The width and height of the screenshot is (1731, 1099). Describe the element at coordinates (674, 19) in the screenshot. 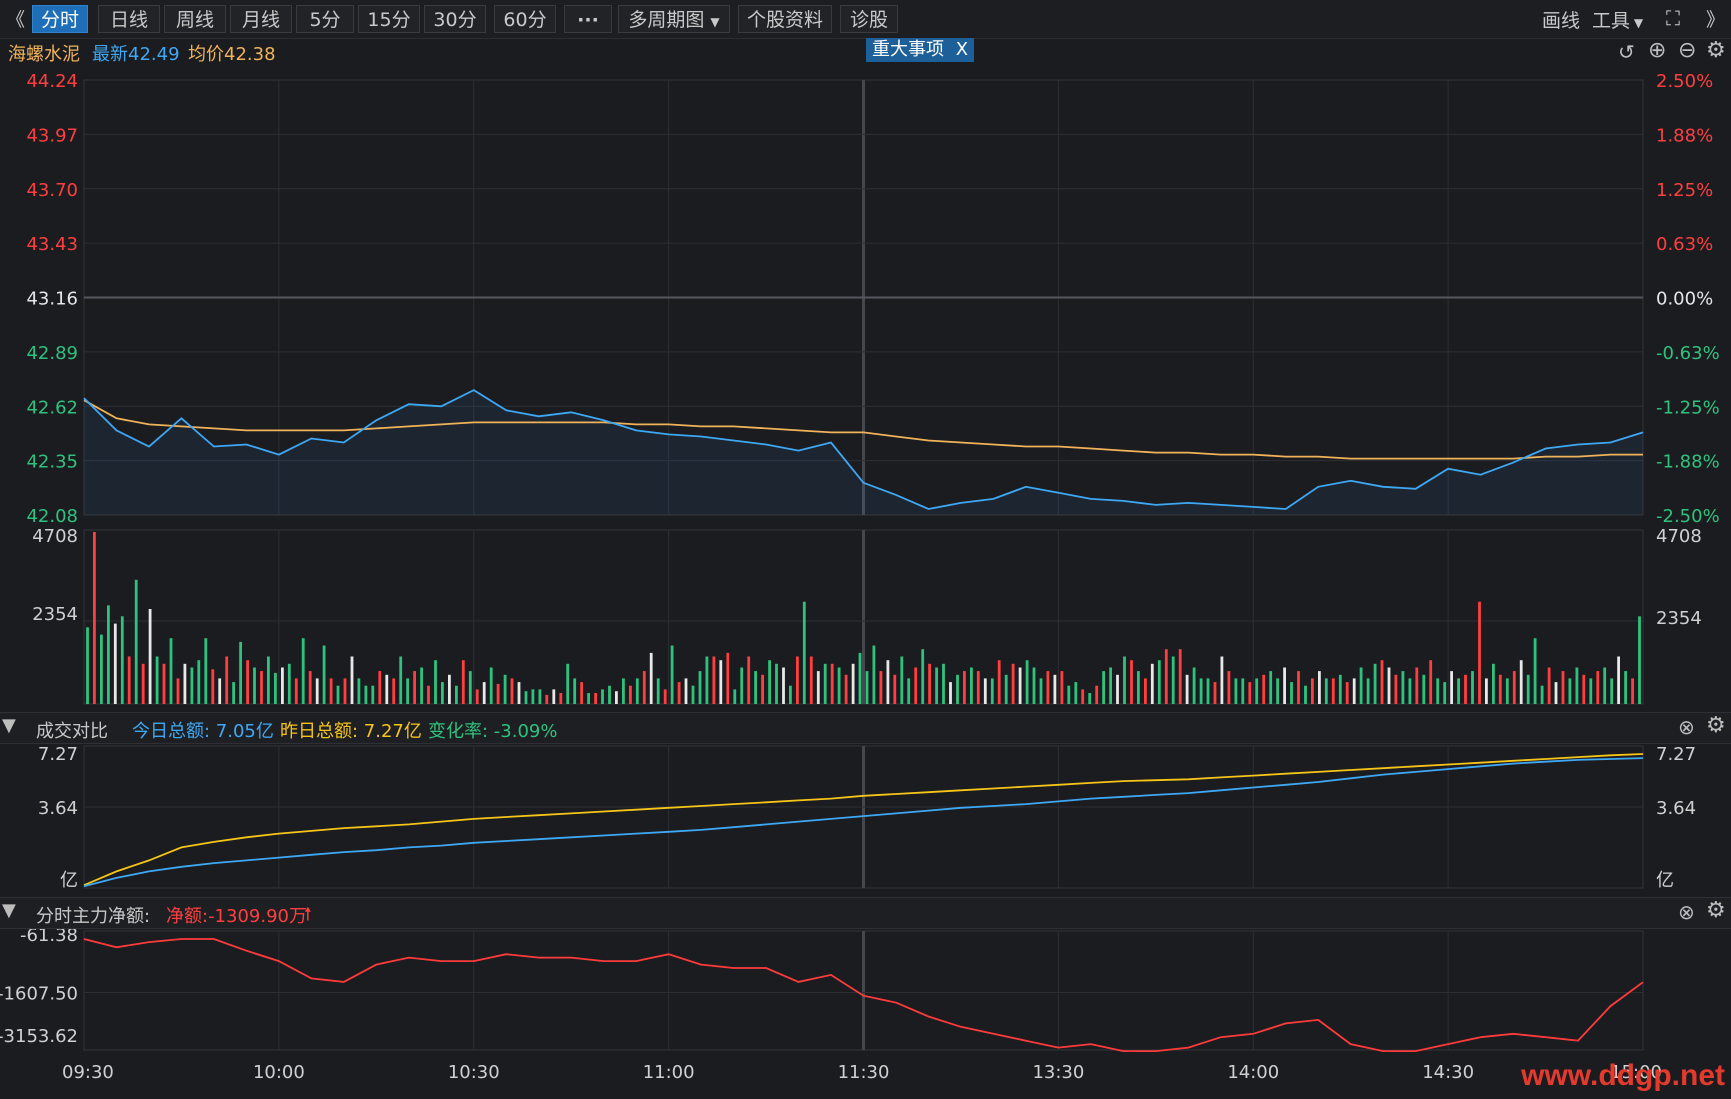

I see `multi-period-dropdown: 多周期图 ▼` at that location.